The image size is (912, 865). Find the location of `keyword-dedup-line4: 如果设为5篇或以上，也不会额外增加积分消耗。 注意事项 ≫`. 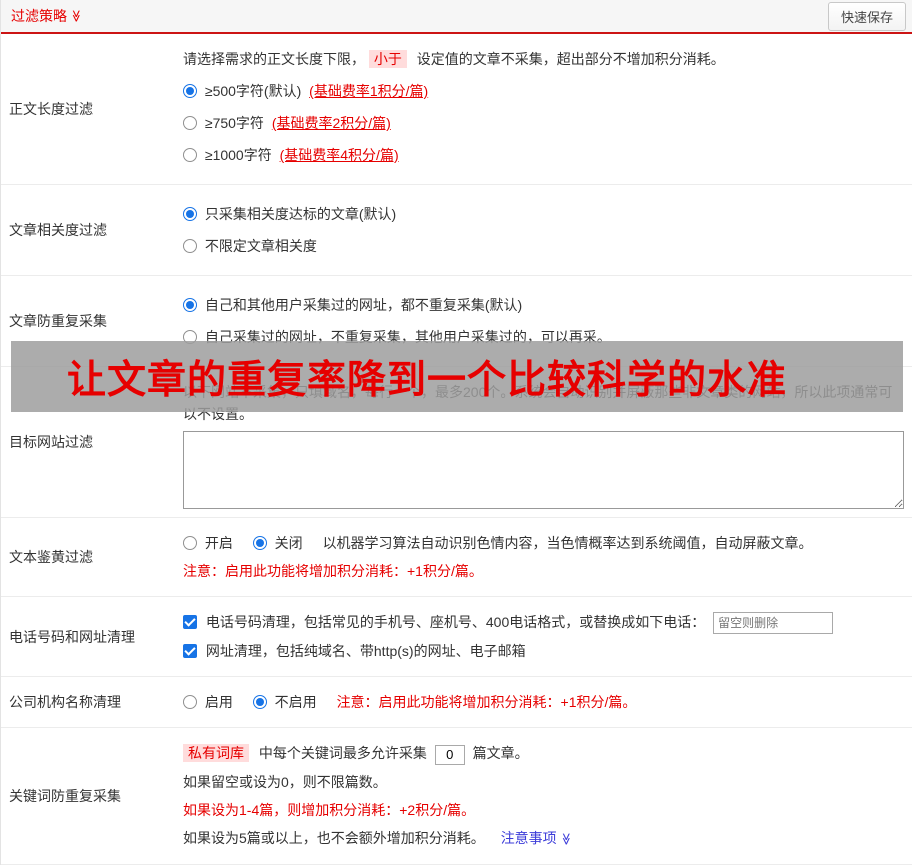

keyword-dedup-line4: 如果设为5篇或以上，也不会额外增加积分消耗。 注意事项 ≫ is located at coordinates (543, 838).